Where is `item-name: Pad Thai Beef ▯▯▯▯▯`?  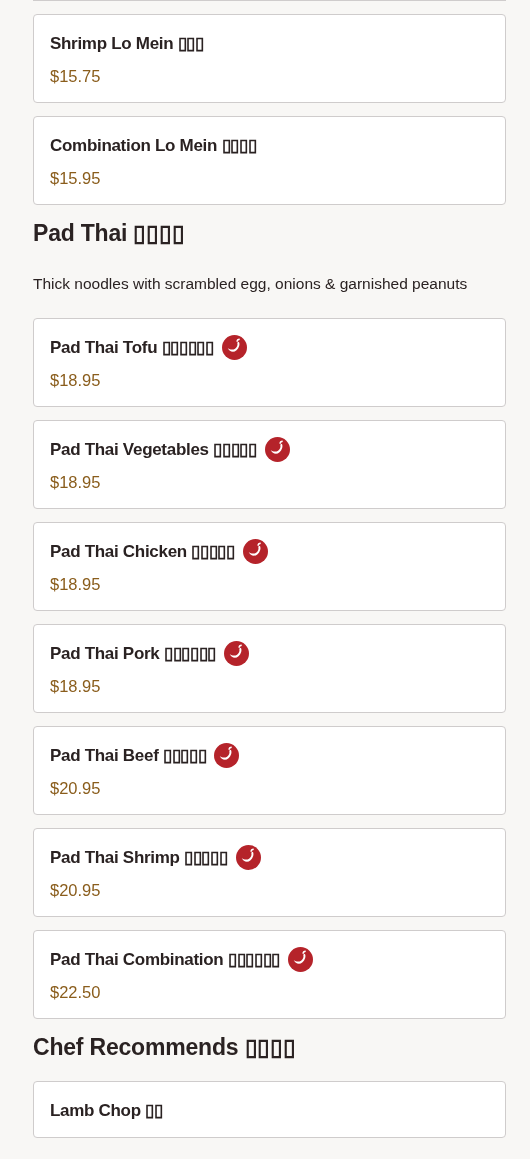 item-name: Pad Thai Beef ▯▯▯▯▯ is located at coordinates (128, 755).